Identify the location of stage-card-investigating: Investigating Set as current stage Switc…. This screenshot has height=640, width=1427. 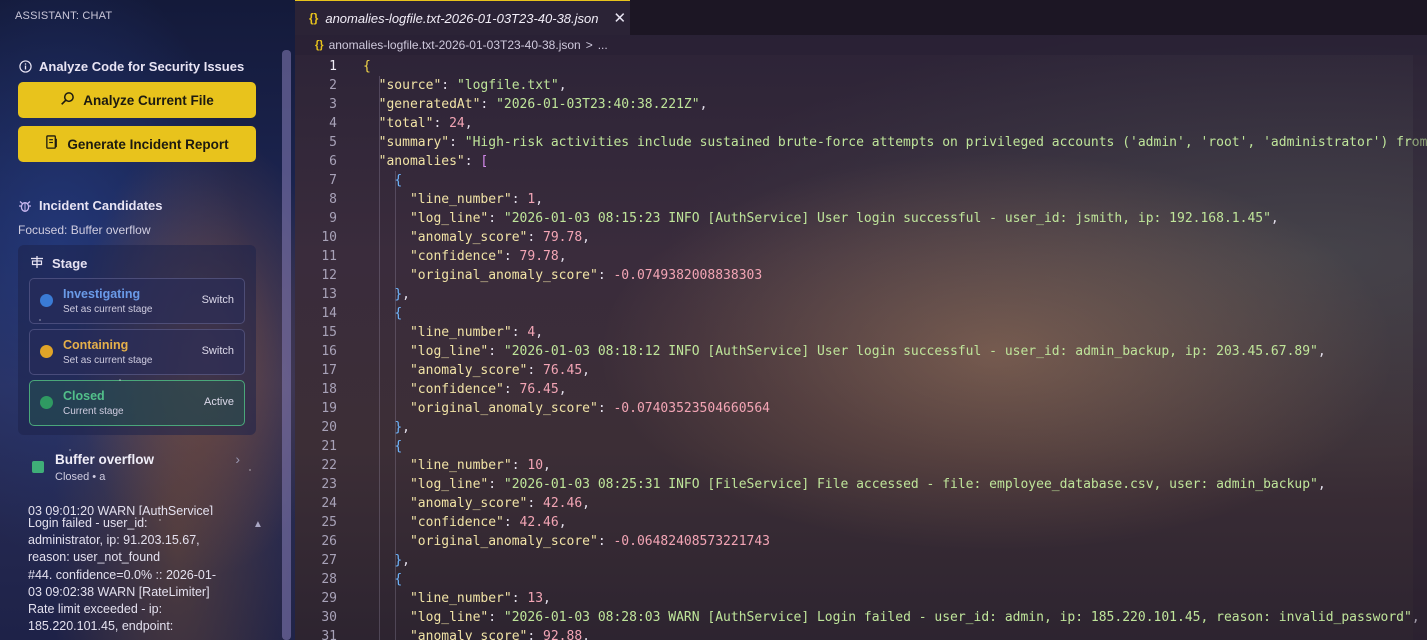
(137, 301).